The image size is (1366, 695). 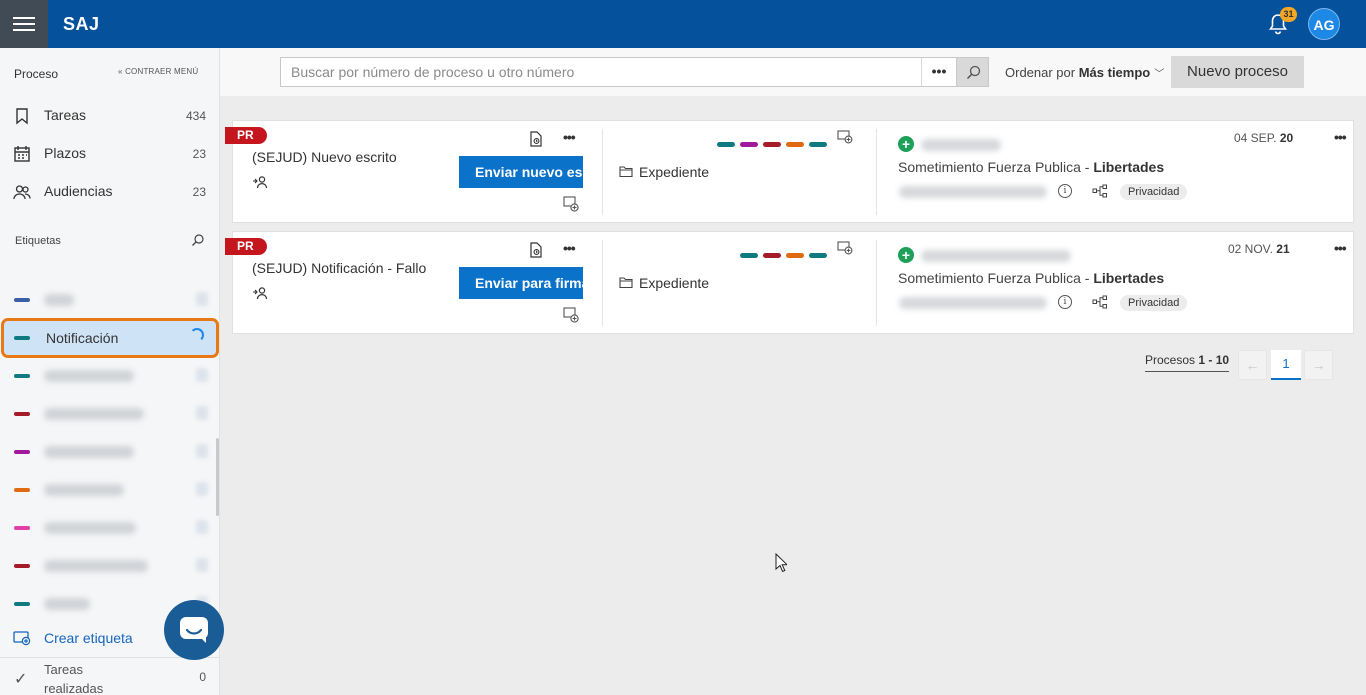 I want to click on next-page-button: →, so click(x=1318, y=365).